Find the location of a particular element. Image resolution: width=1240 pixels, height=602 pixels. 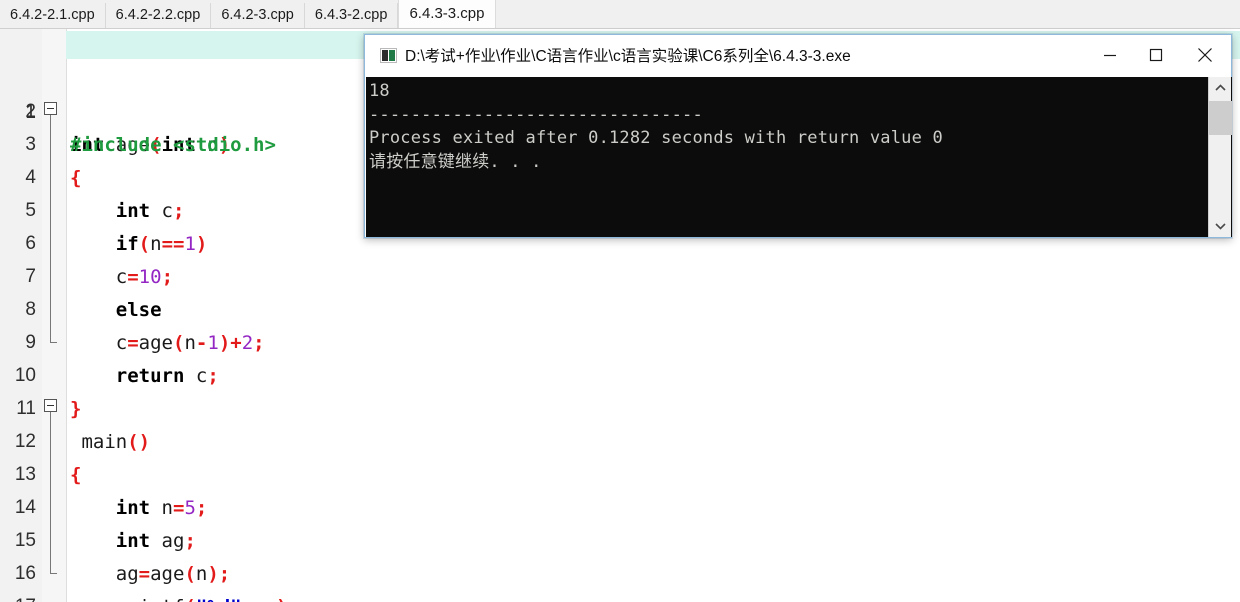

line-source: printf("%d",ag); is located at coordinates (184, 596).